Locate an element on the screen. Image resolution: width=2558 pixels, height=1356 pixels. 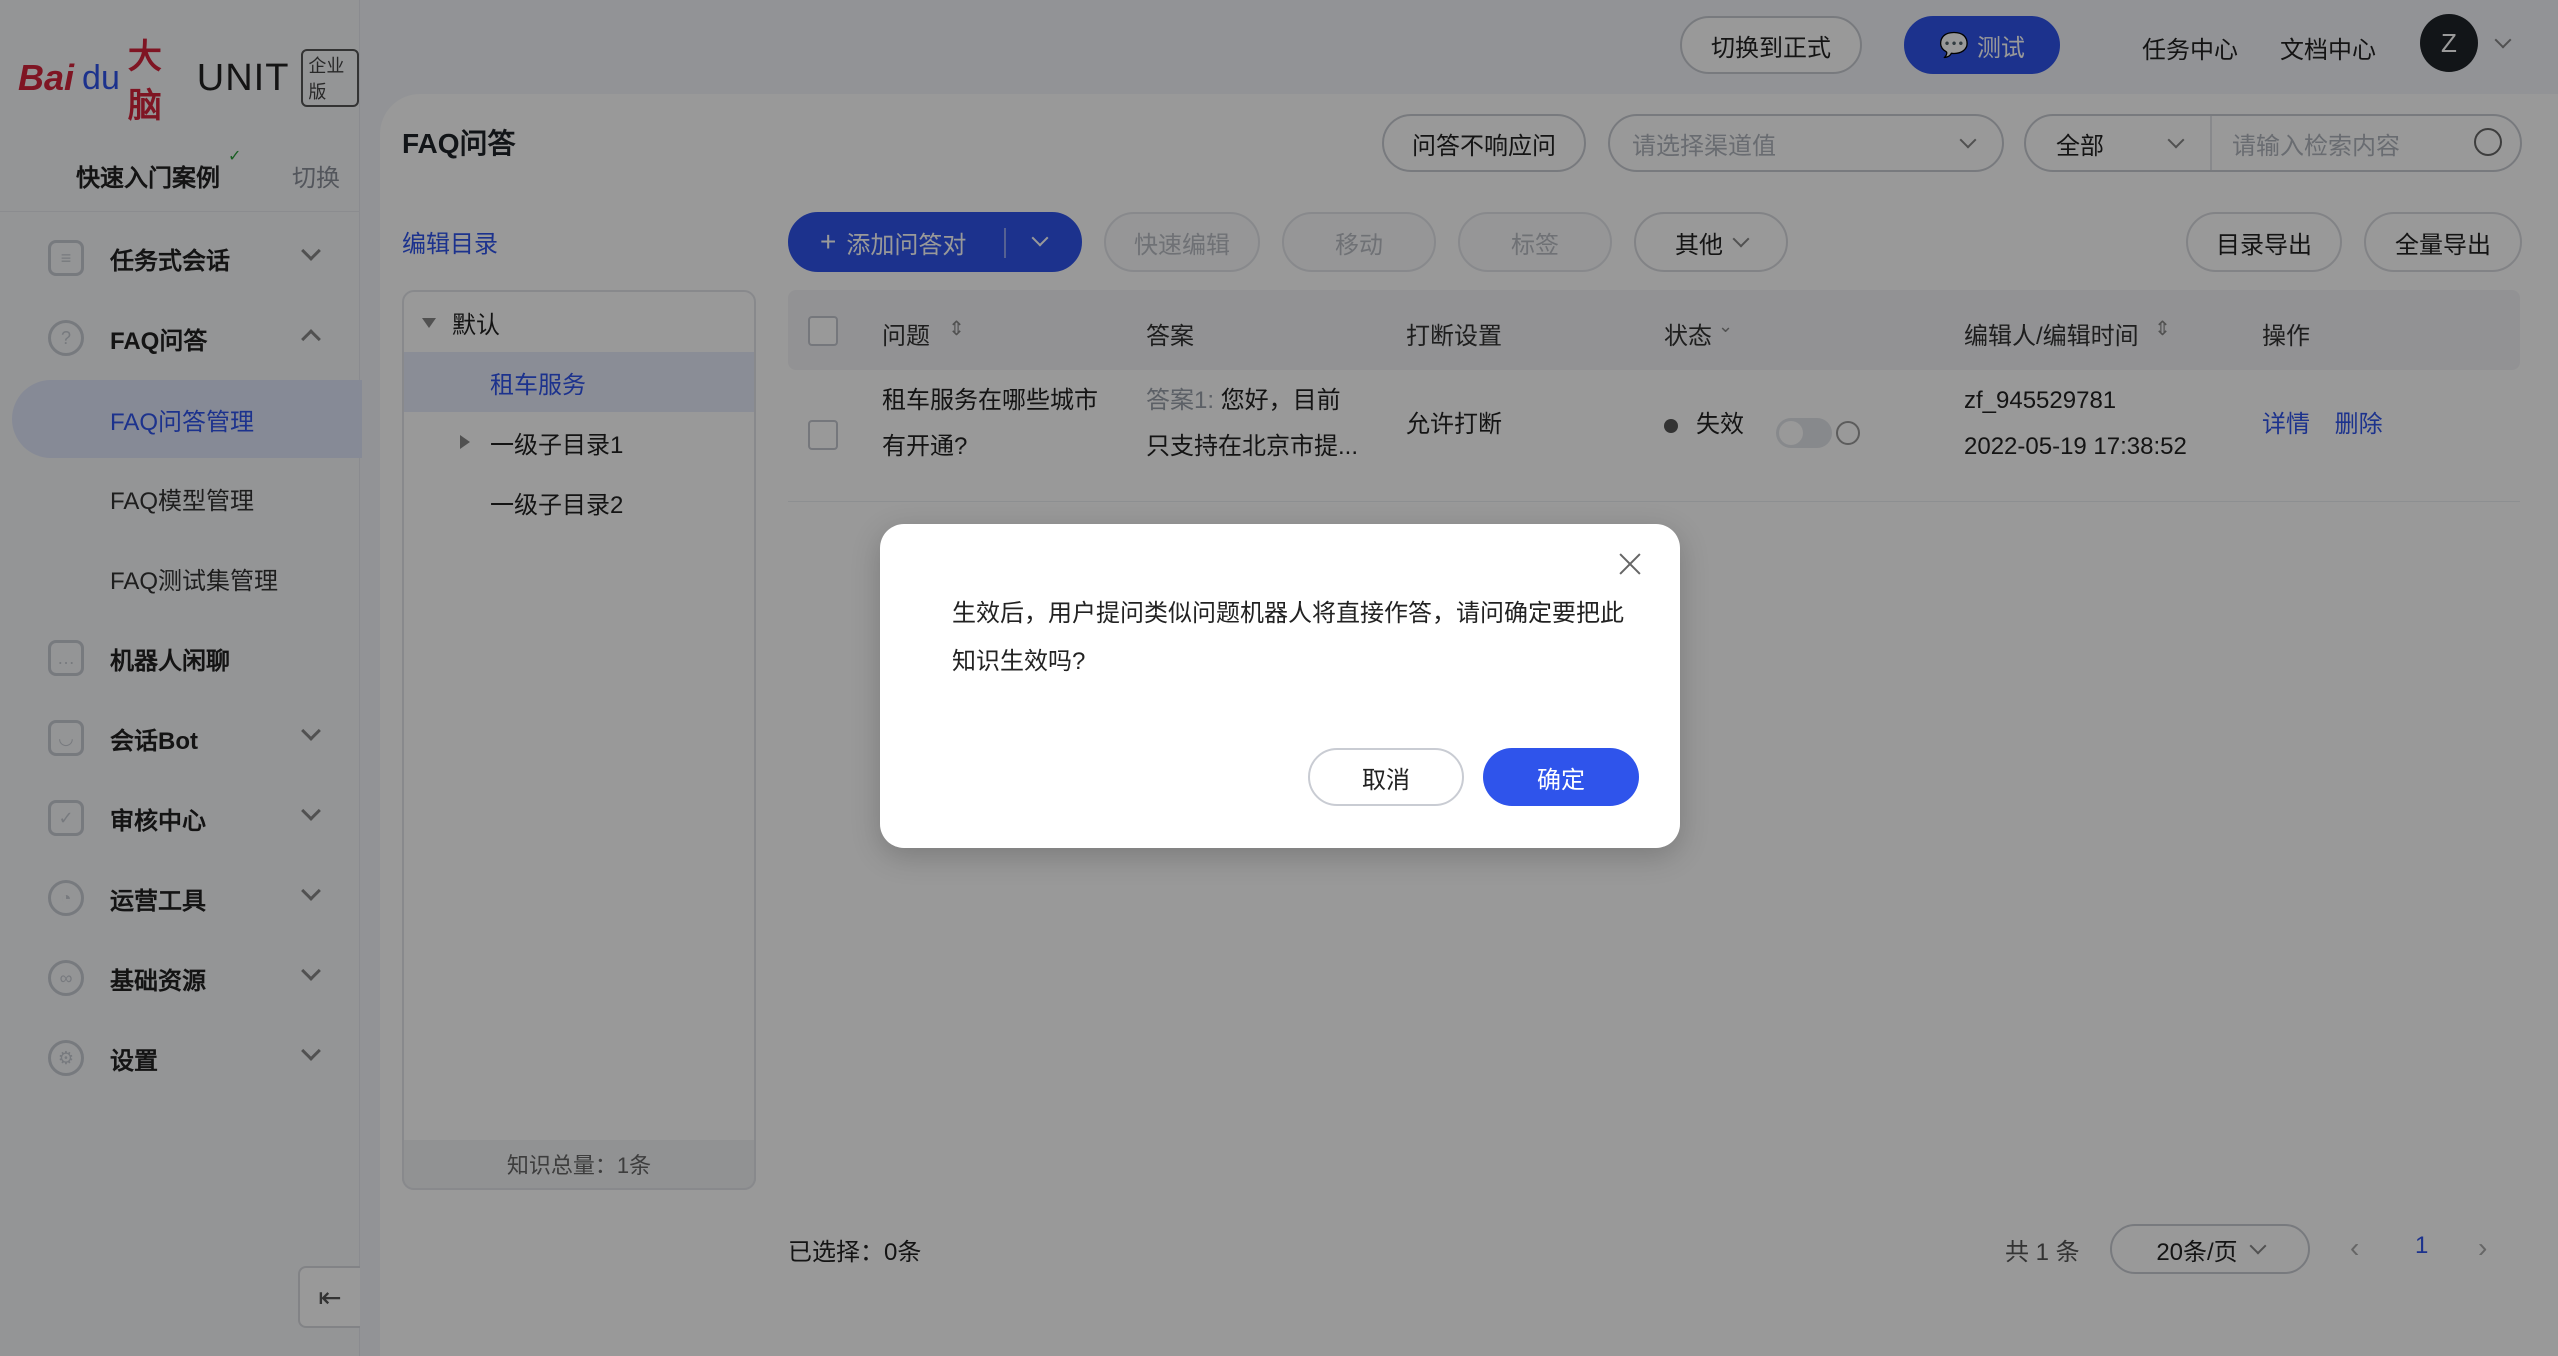
dialog-message: 生效后，用户提问类似问题机器人将直接作答，请问确定要把此知识生效吗? is located at coordinates (1288, 637).